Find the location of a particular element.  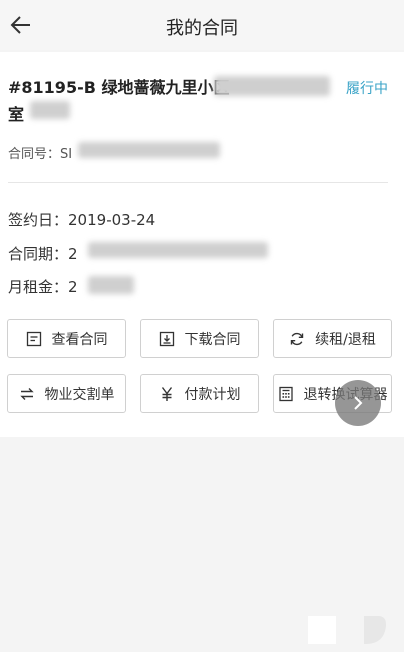

floating-next-button is located at coordinates (358, 403).